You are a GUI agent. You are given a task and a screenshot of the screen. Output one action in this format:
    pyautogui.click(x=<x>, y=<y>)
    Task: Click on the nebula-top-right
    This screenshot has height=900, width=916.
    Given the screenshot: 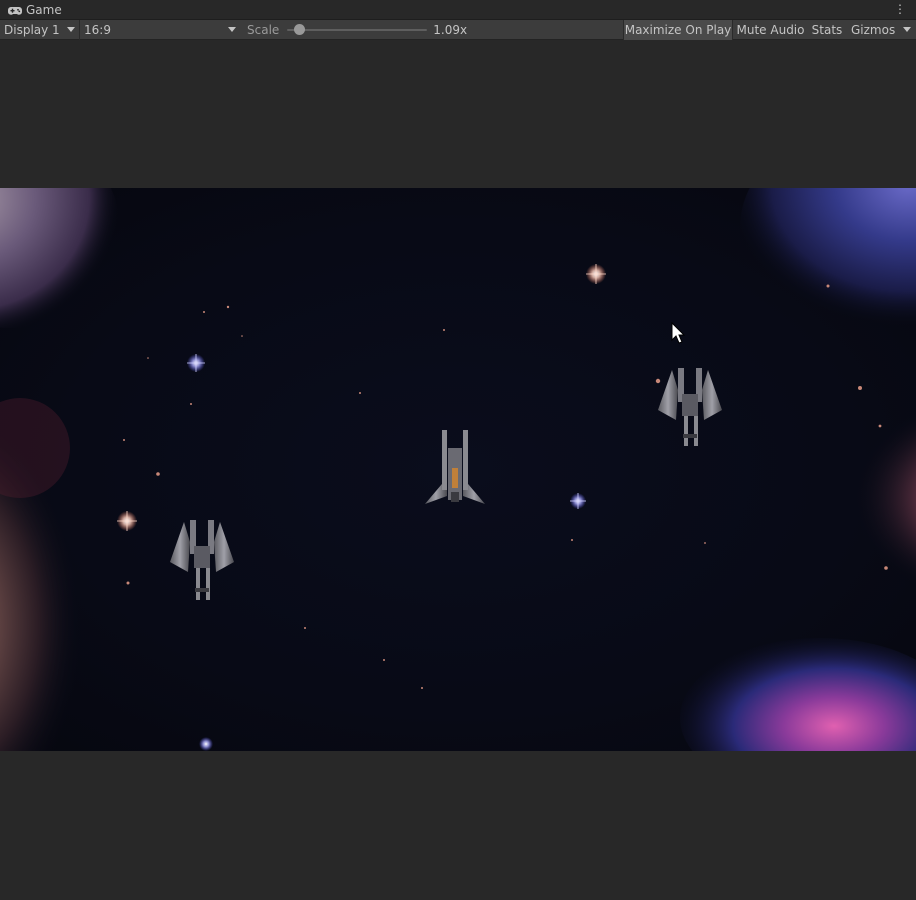 What is the action you would take?
    pyautogui.click(x=828, y=263)
    